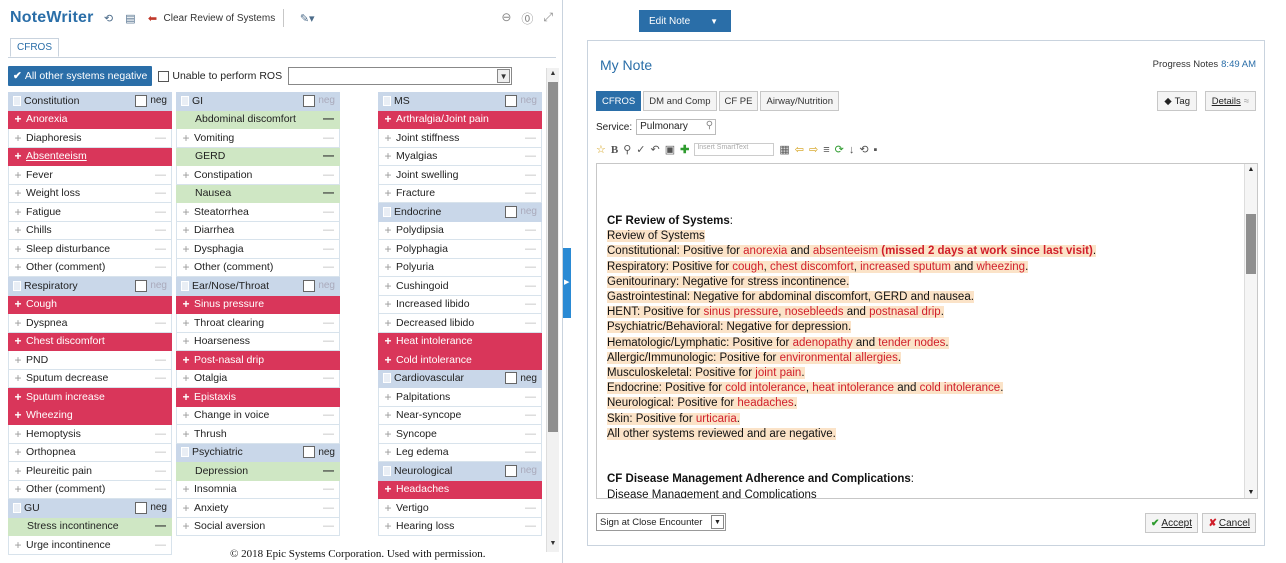 The width and height of the screenshot is (1286, 563). What do you see at coordinates (258, 378) in the screenshot?
I see `ros-item-otalgia: + Otalgia —` at bounding box center [258, 378].